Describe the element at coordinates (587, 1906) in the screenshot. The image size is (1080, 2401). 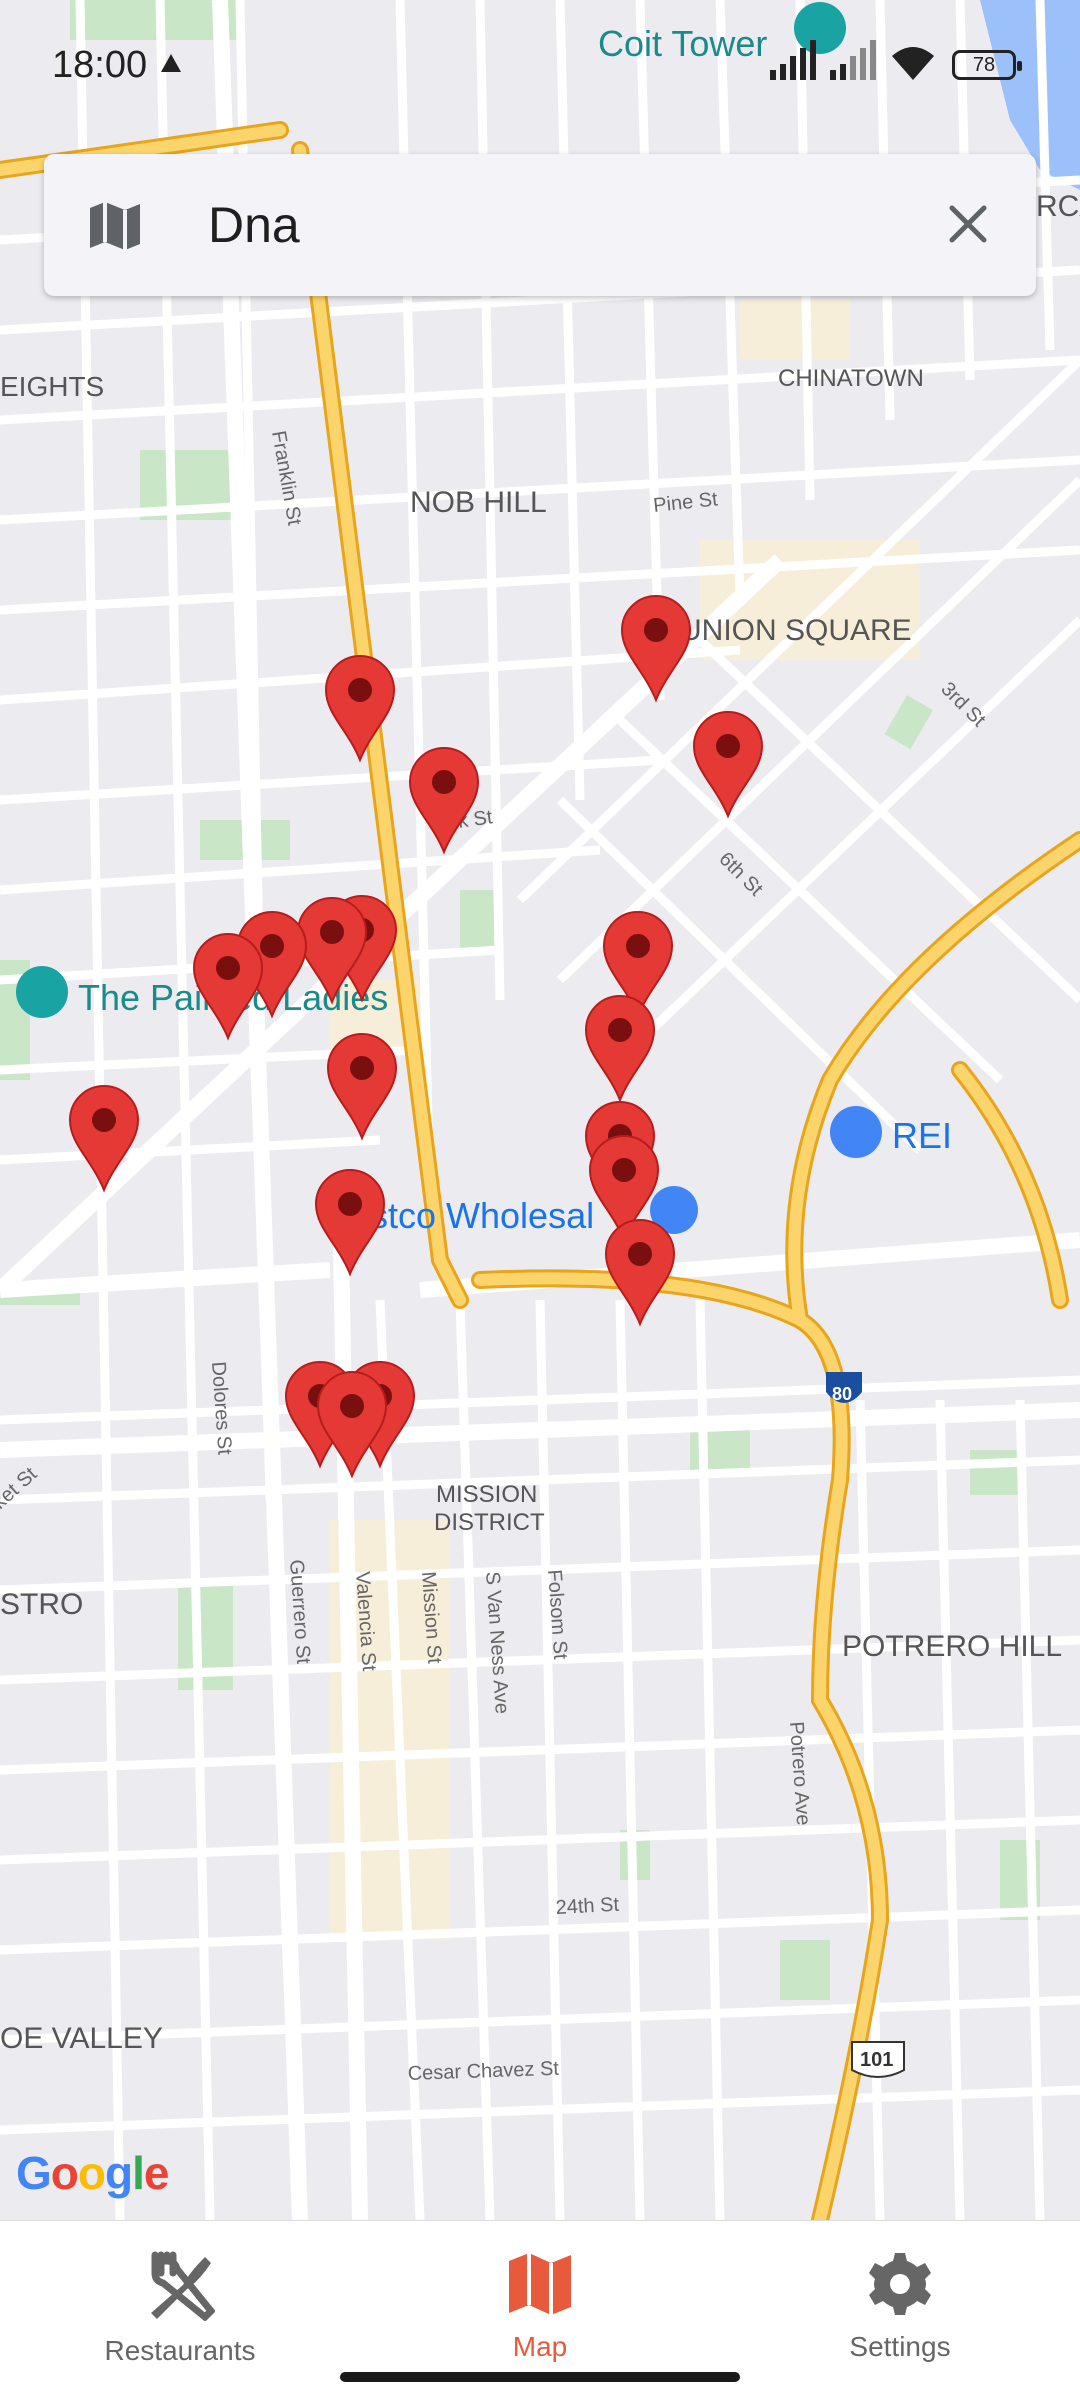
I see `label-24th-st: 24th St` at that location.